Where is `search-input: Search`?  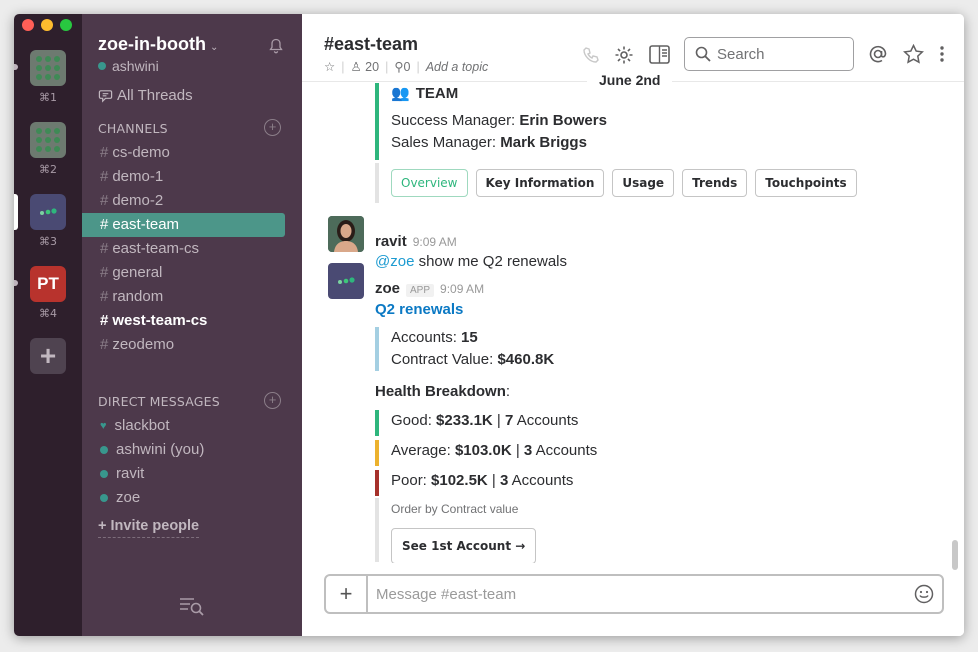 search-input: Search is located at coordinates (769, 54).